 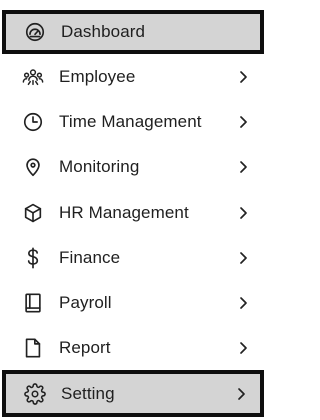 I want to click on book-icon, so click(x=33, y=303).